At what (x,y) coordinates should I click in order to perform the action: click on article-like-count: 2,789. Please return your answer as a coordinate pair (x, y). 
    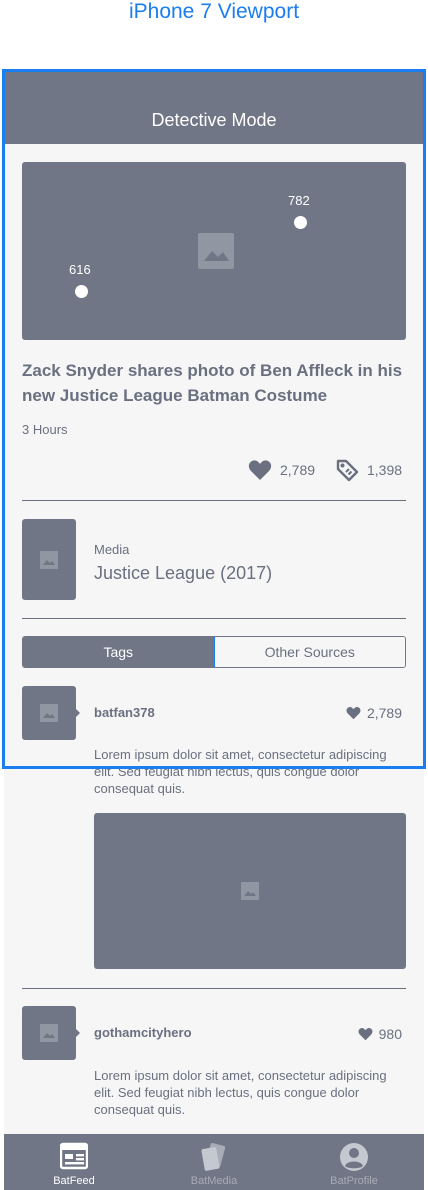
    Looking at the image, I should click on (298, 470).